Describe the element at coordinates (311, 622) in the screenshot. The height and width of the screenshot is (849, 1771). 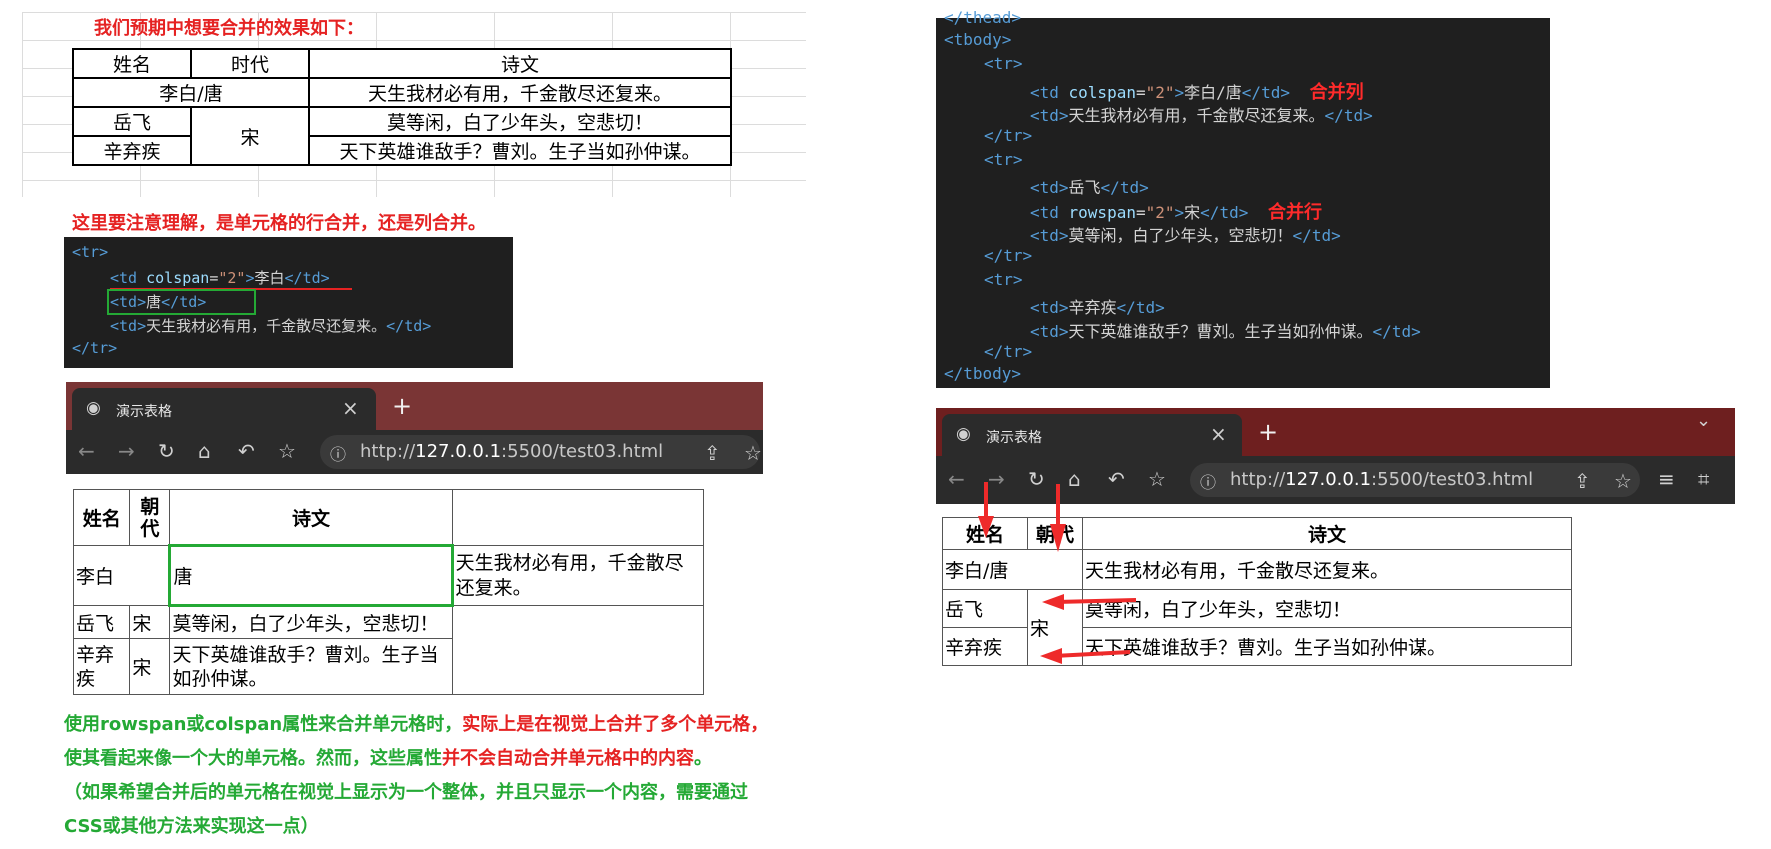
I see `td-cell: 莫等闲，白了少年头，空悲切！` at that location.